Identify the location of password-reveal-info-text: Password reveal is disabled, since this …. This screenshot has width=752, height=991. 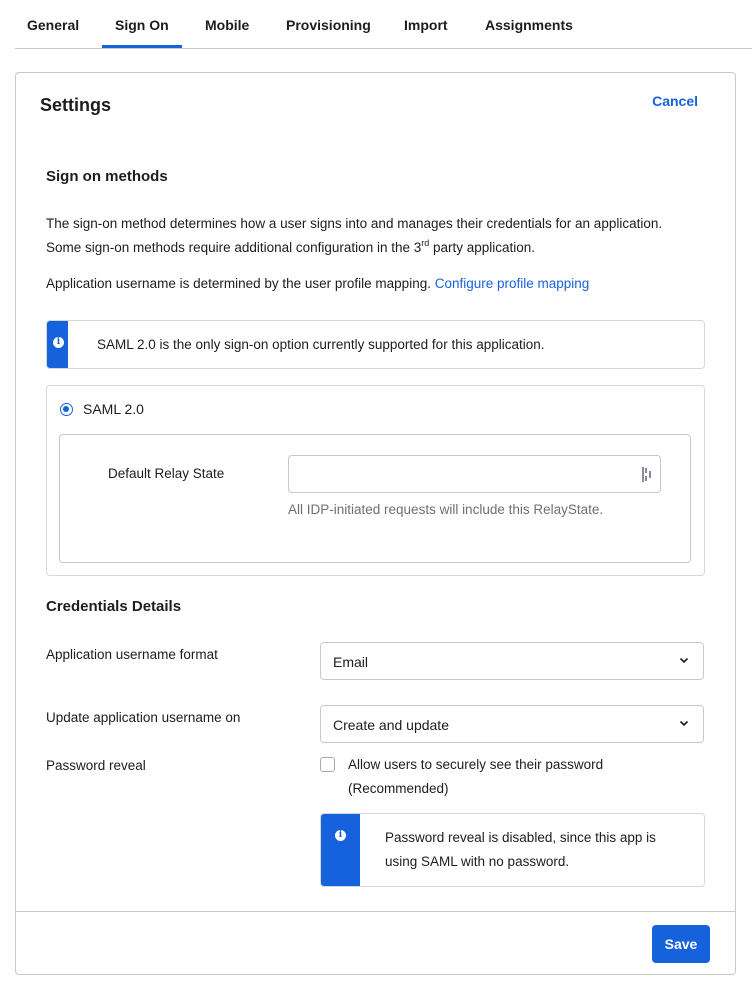
(520, 849).